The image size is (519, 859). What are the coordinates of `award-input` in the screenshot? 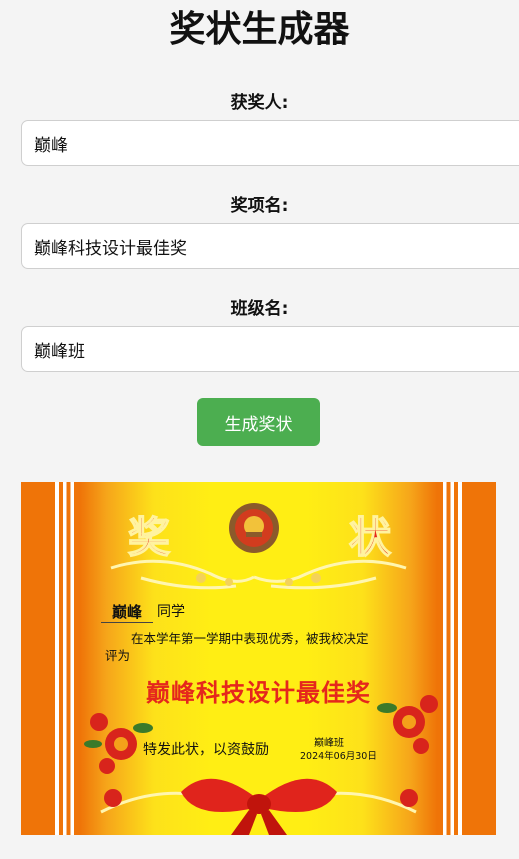 It's located at (270, 246).